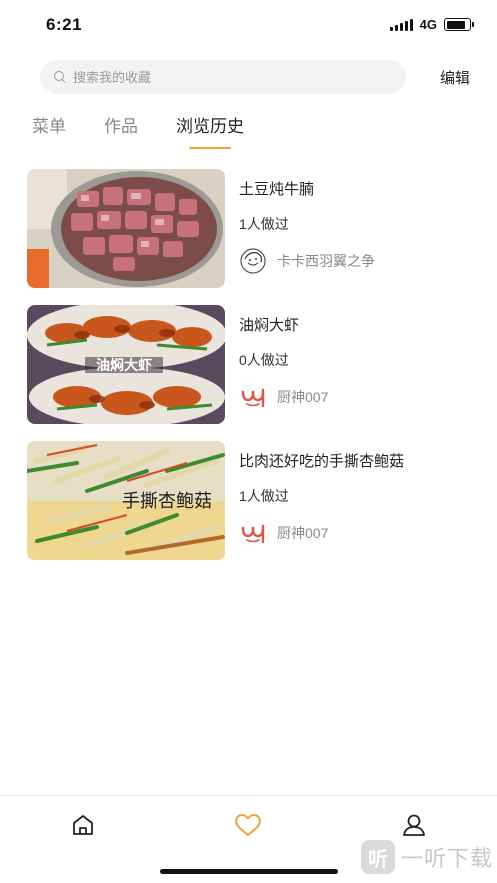 The height and width of the screenshot is (883, 497). I want to click on tab-menu: 菜单, so click(49, 135).